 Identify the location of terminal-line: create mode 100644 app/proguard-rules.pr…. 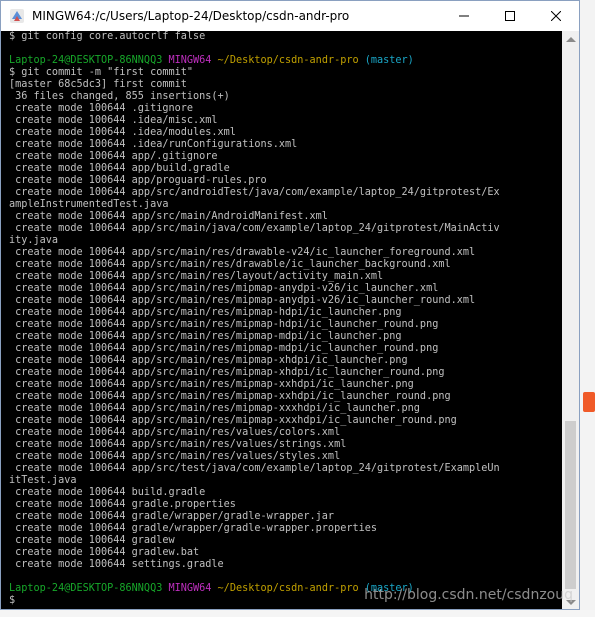
(286, 181).